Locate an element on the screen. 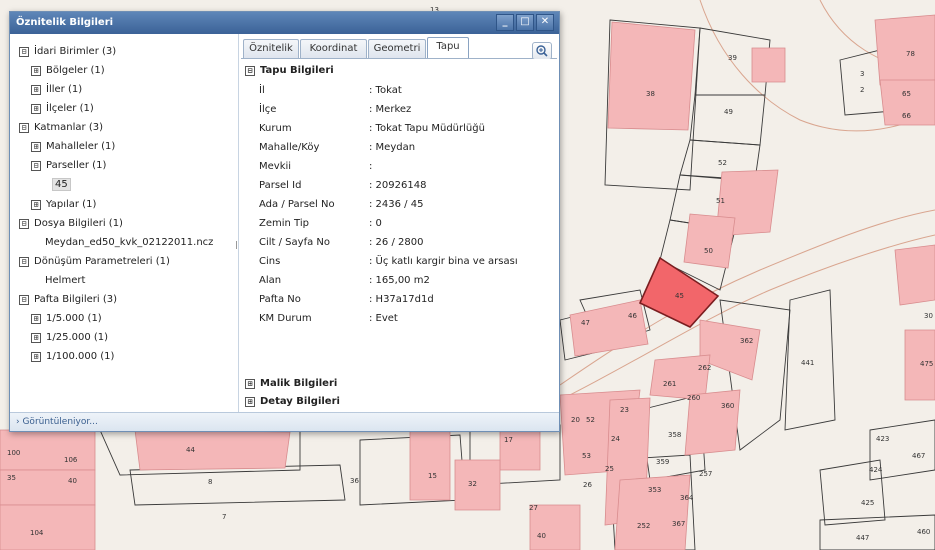  tree-node-ilceler: ⊞ İlçeler (1) is located at coordinates (62, 109).